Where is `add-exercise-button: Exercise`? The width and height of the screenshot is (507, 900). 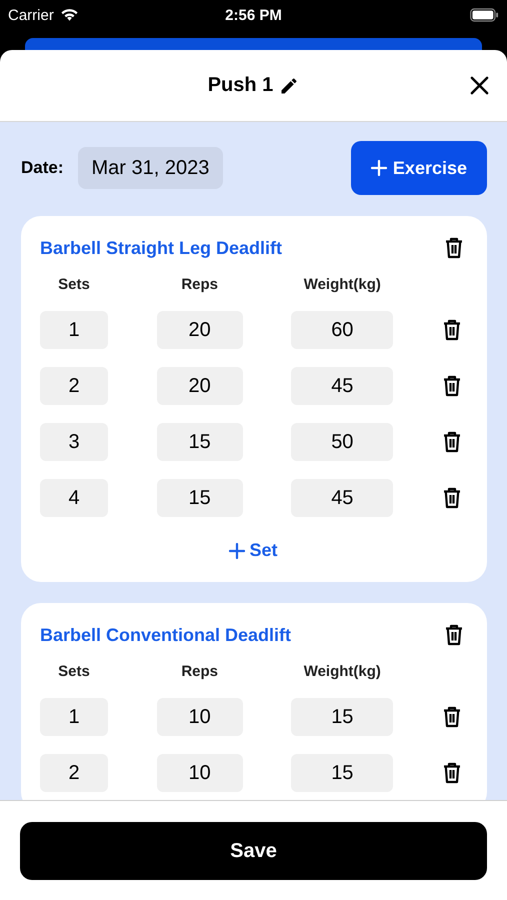
add-exercise-button: Exercise is located at coordinates (418, 168).